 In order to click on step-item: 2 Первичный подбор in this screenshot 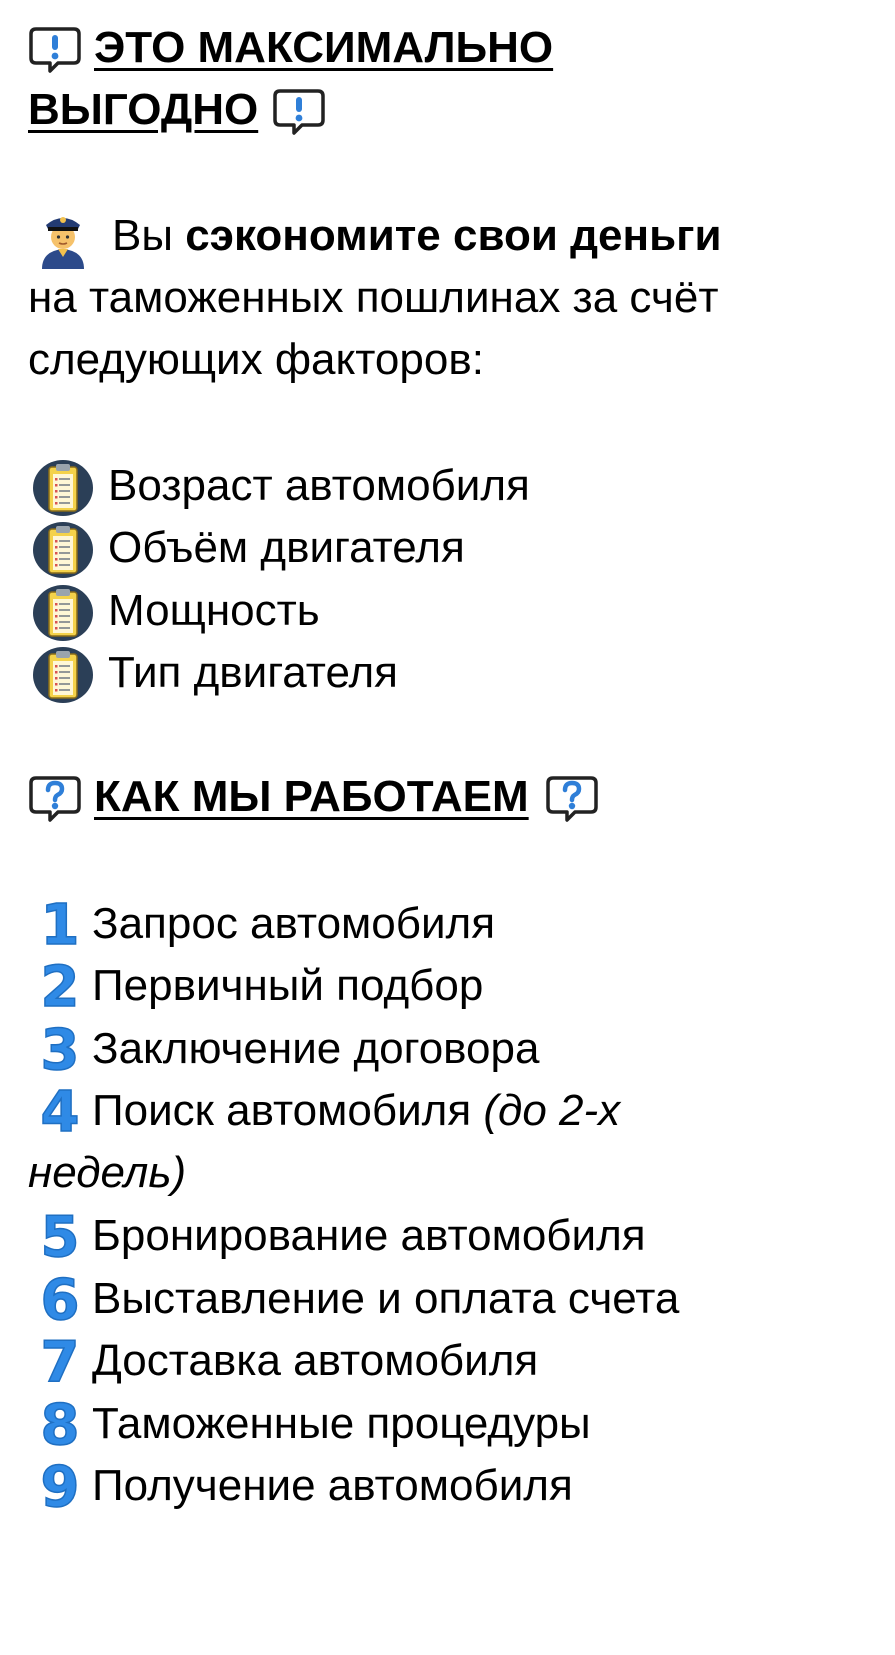, I will do `click(256, 988)`.